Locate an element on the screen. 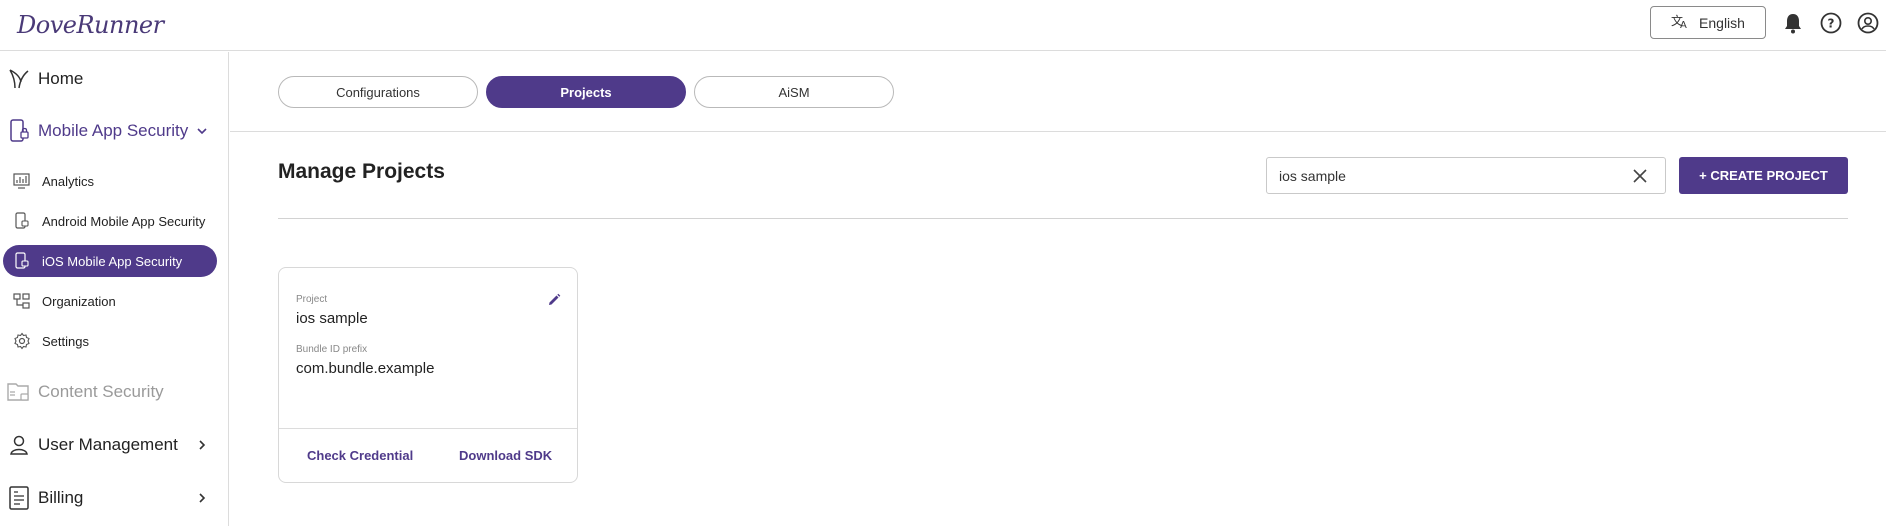 The width and height of the screenshot is (1886, 526). language-label: English is located at coordinates (1722, 22).